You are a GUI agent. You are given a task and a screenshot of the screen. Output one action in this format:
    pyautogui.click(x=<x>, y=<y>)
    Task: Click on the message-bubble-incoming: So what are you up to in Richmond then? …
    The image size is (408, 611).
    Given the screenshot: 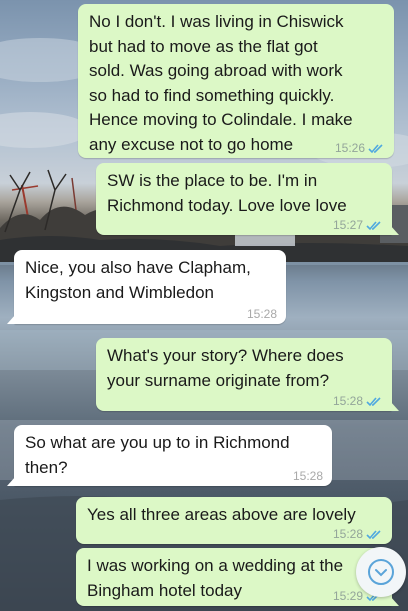 What is the action you would take?
    pyautogui.click(x=169, y=455)
    